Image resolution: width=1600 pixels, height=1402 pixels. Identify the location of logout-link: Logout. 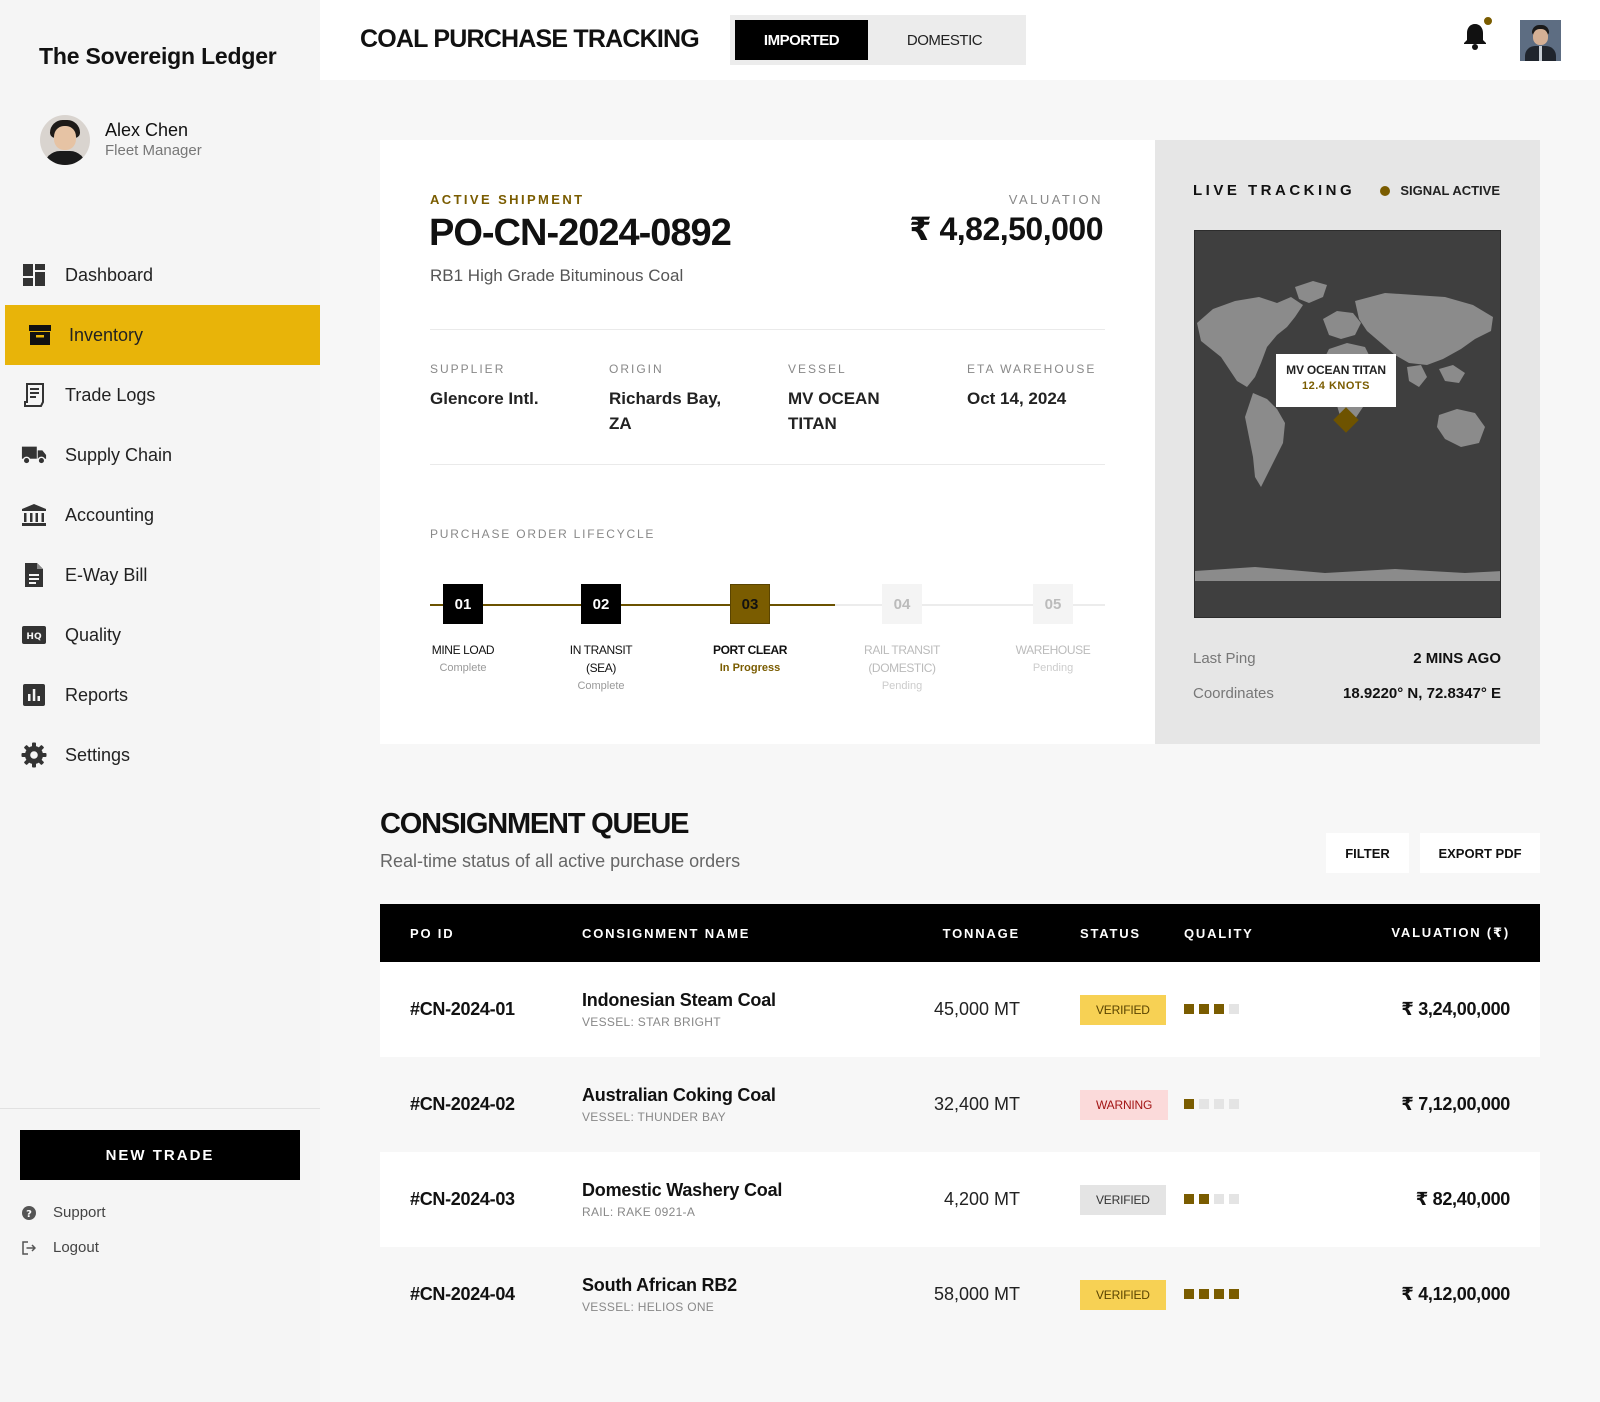
(60, 1247).